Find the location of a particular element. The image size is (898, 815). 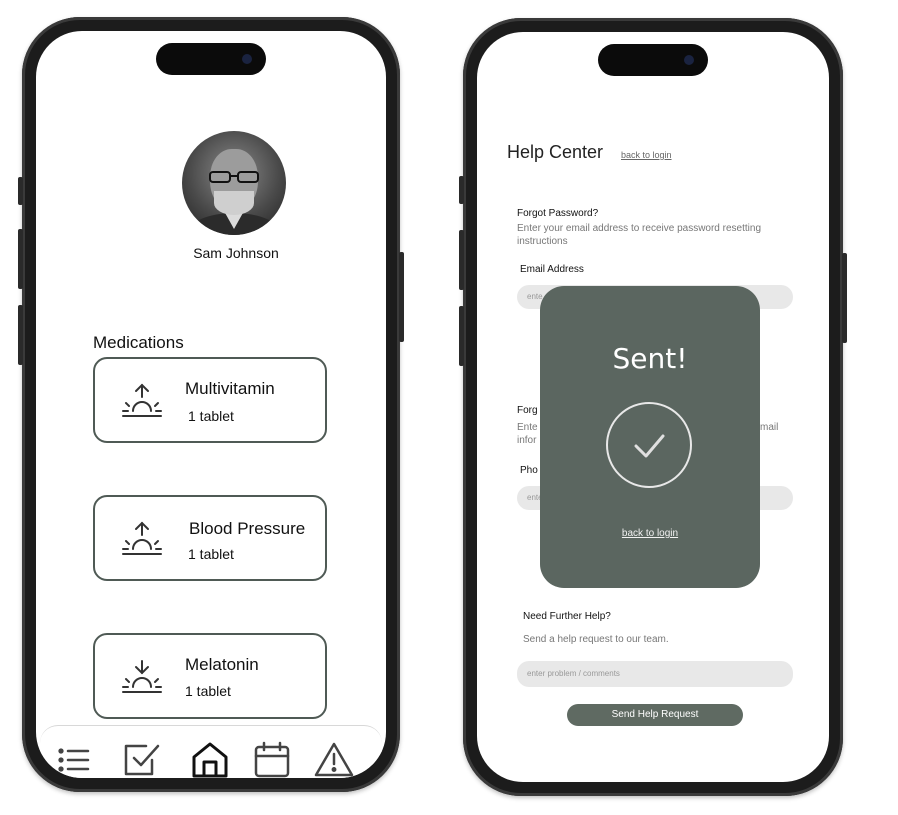

further-help-desc: Send a help request to our team. is located at coordinates (596, 639).